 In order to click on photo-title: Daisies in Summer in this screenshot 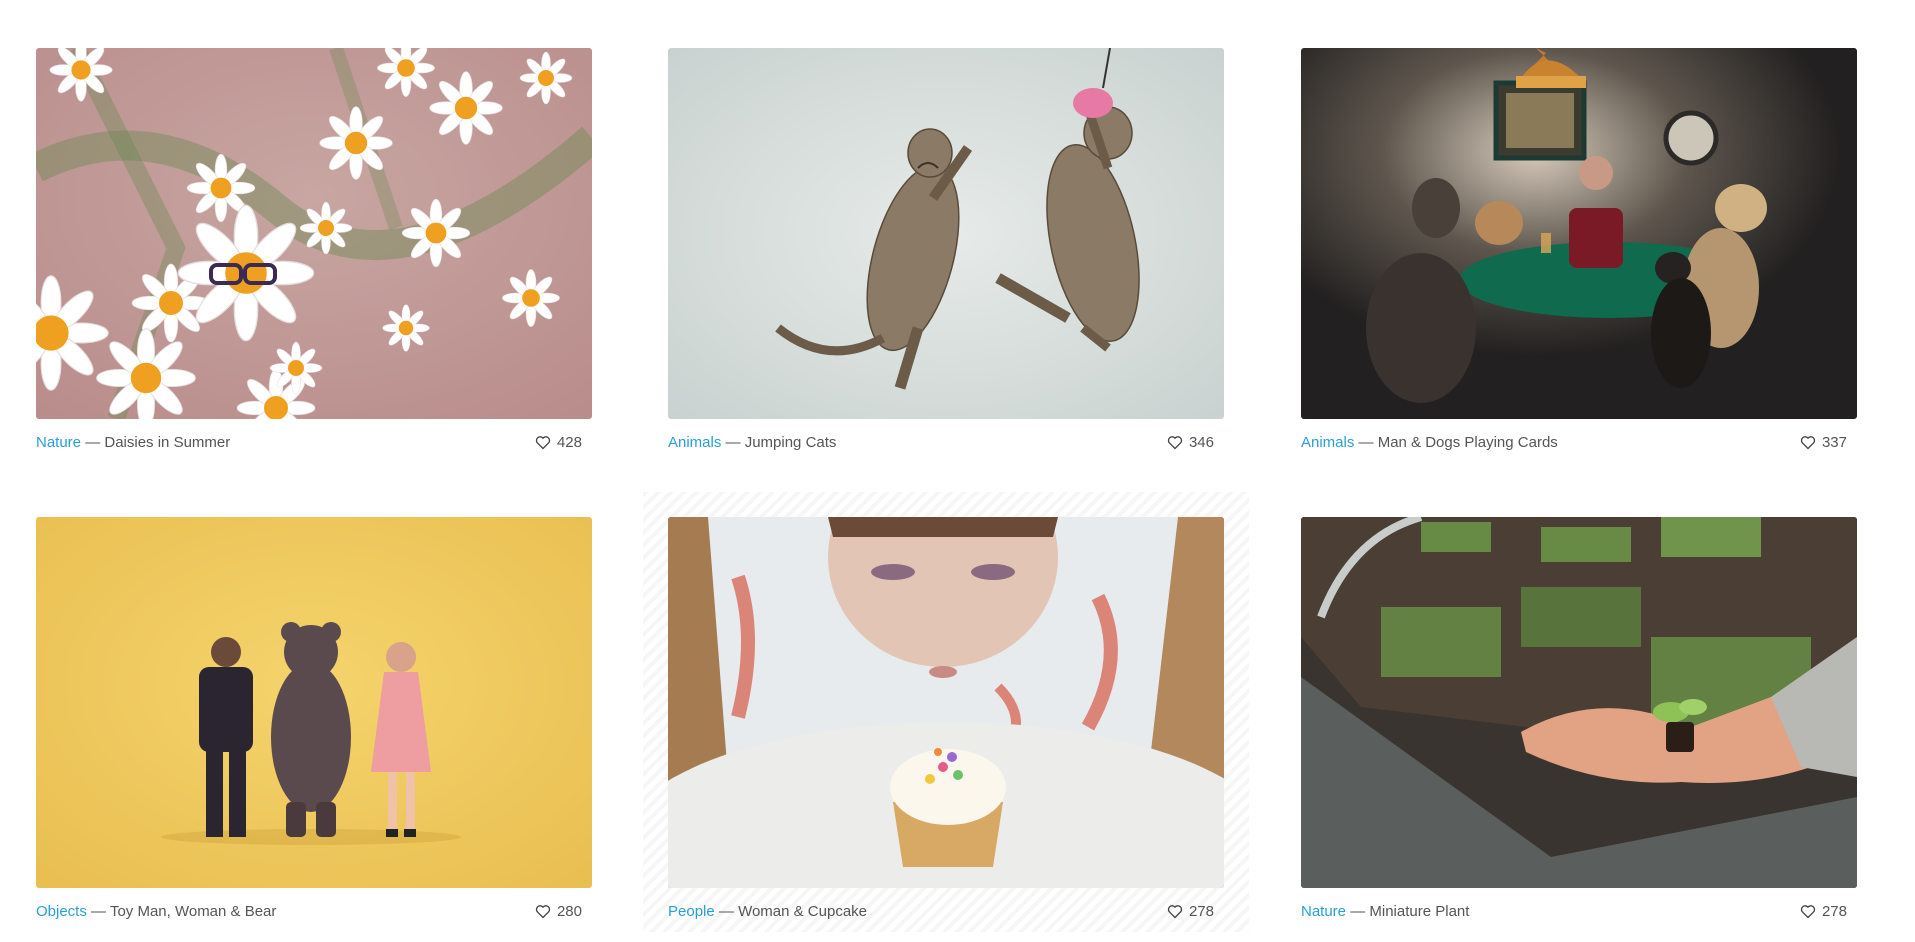, I will do `click(167, 442)`.